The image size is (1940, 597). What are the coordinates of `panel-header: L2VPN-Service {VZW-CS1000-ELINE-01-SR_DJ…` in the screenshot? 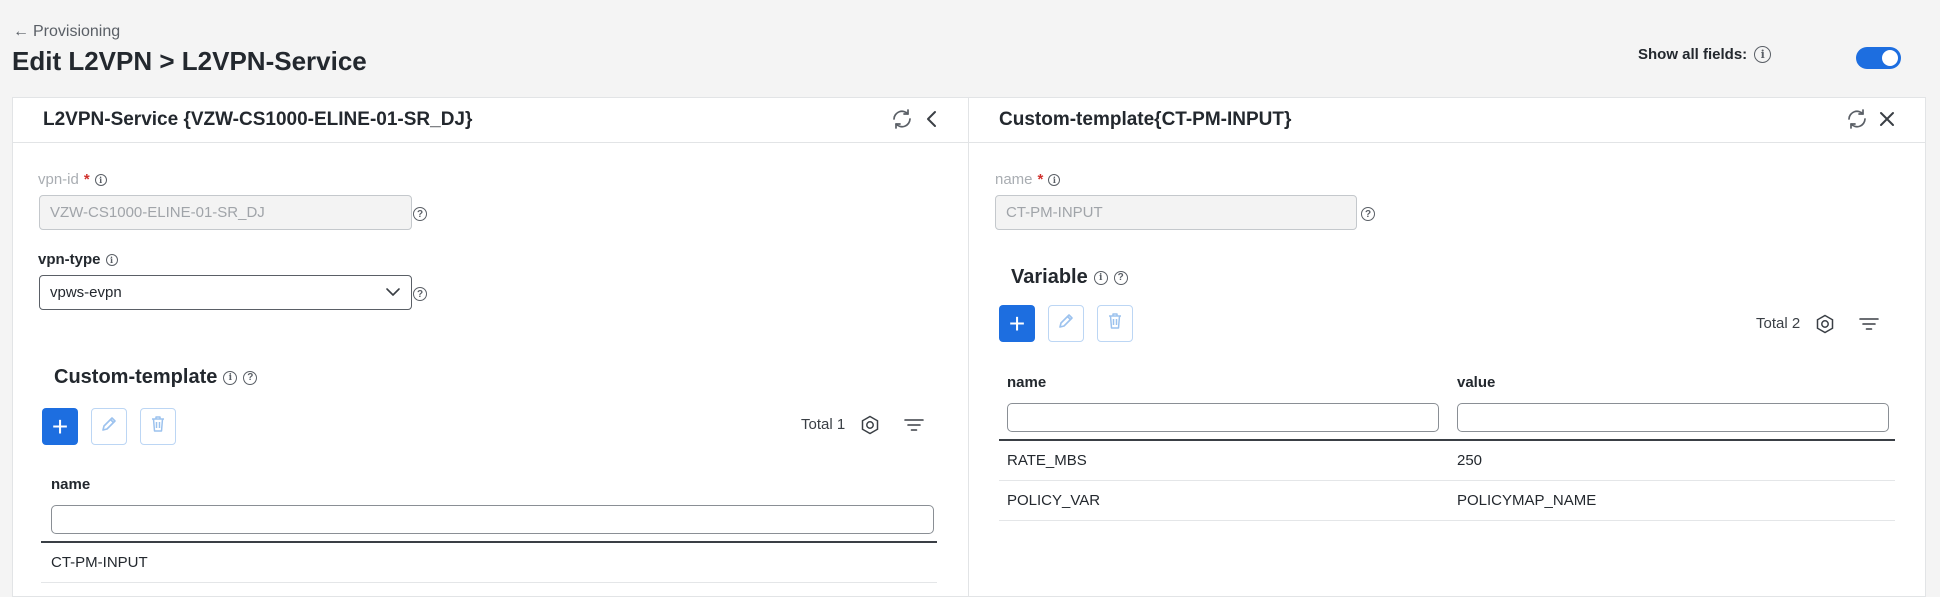 It's located at (490, 120).